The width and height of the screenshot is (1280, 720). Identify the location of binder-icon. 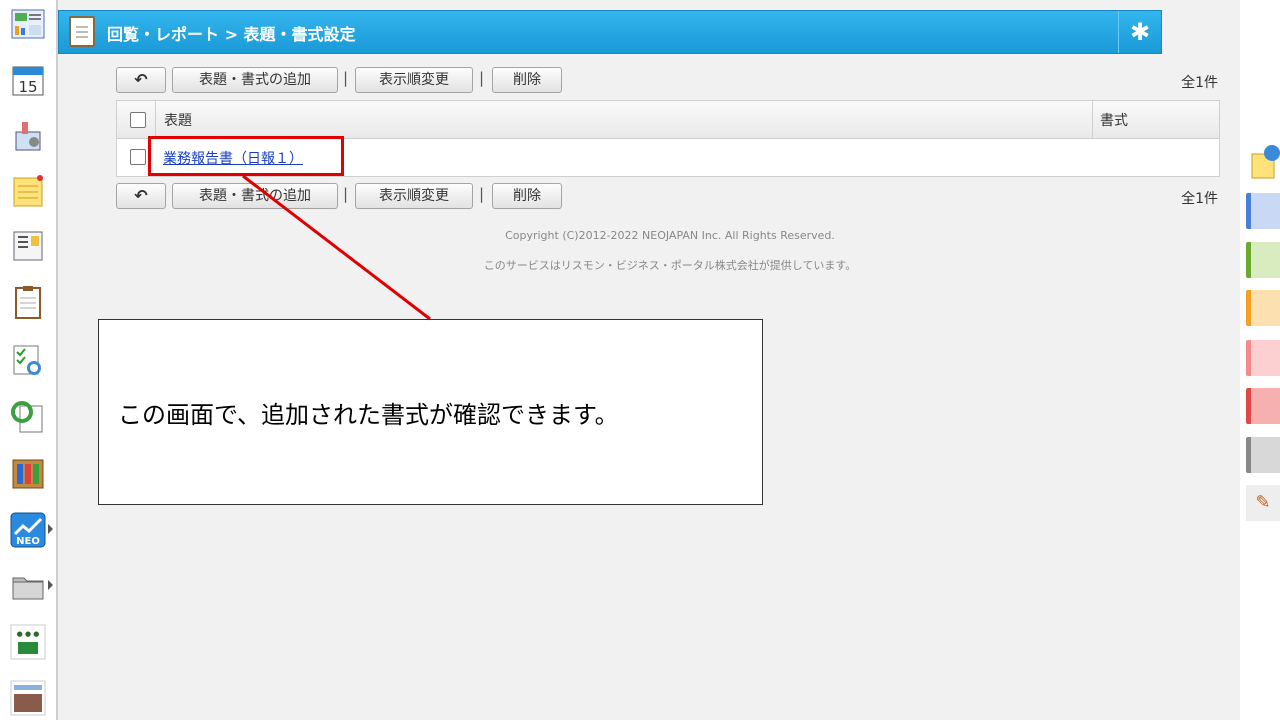
(28, 474).